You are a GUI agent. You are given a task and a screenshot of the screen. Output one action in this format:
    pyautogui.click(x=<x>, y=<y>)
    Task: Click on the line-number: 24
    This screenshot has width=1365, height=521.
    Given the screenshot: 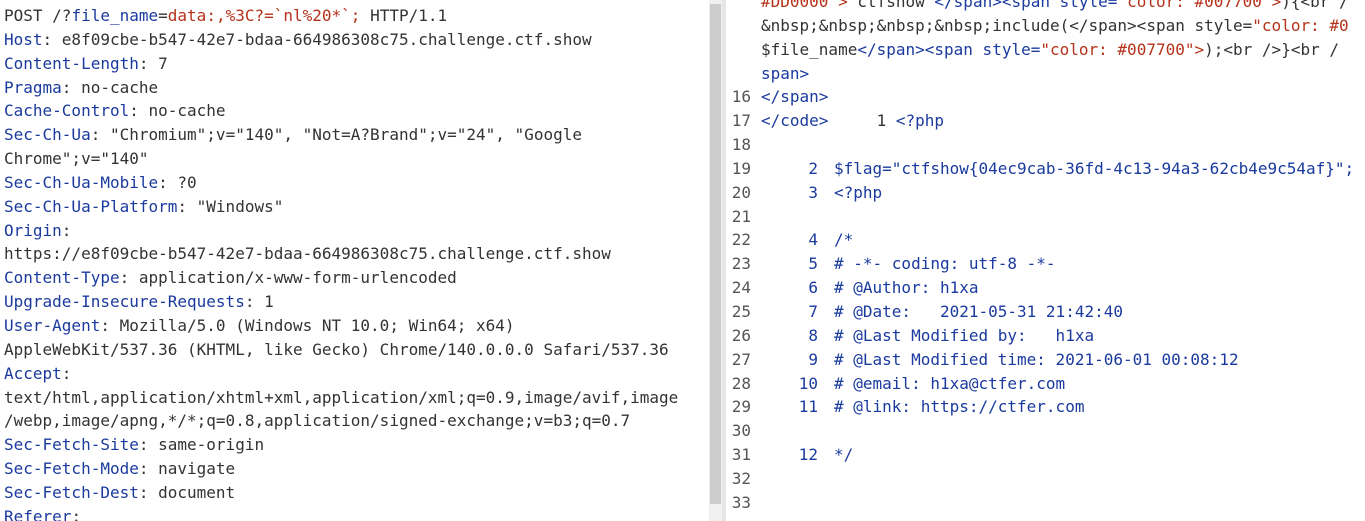 What is the action you would take?
    pyautogui.click(x=741, y=288)
    